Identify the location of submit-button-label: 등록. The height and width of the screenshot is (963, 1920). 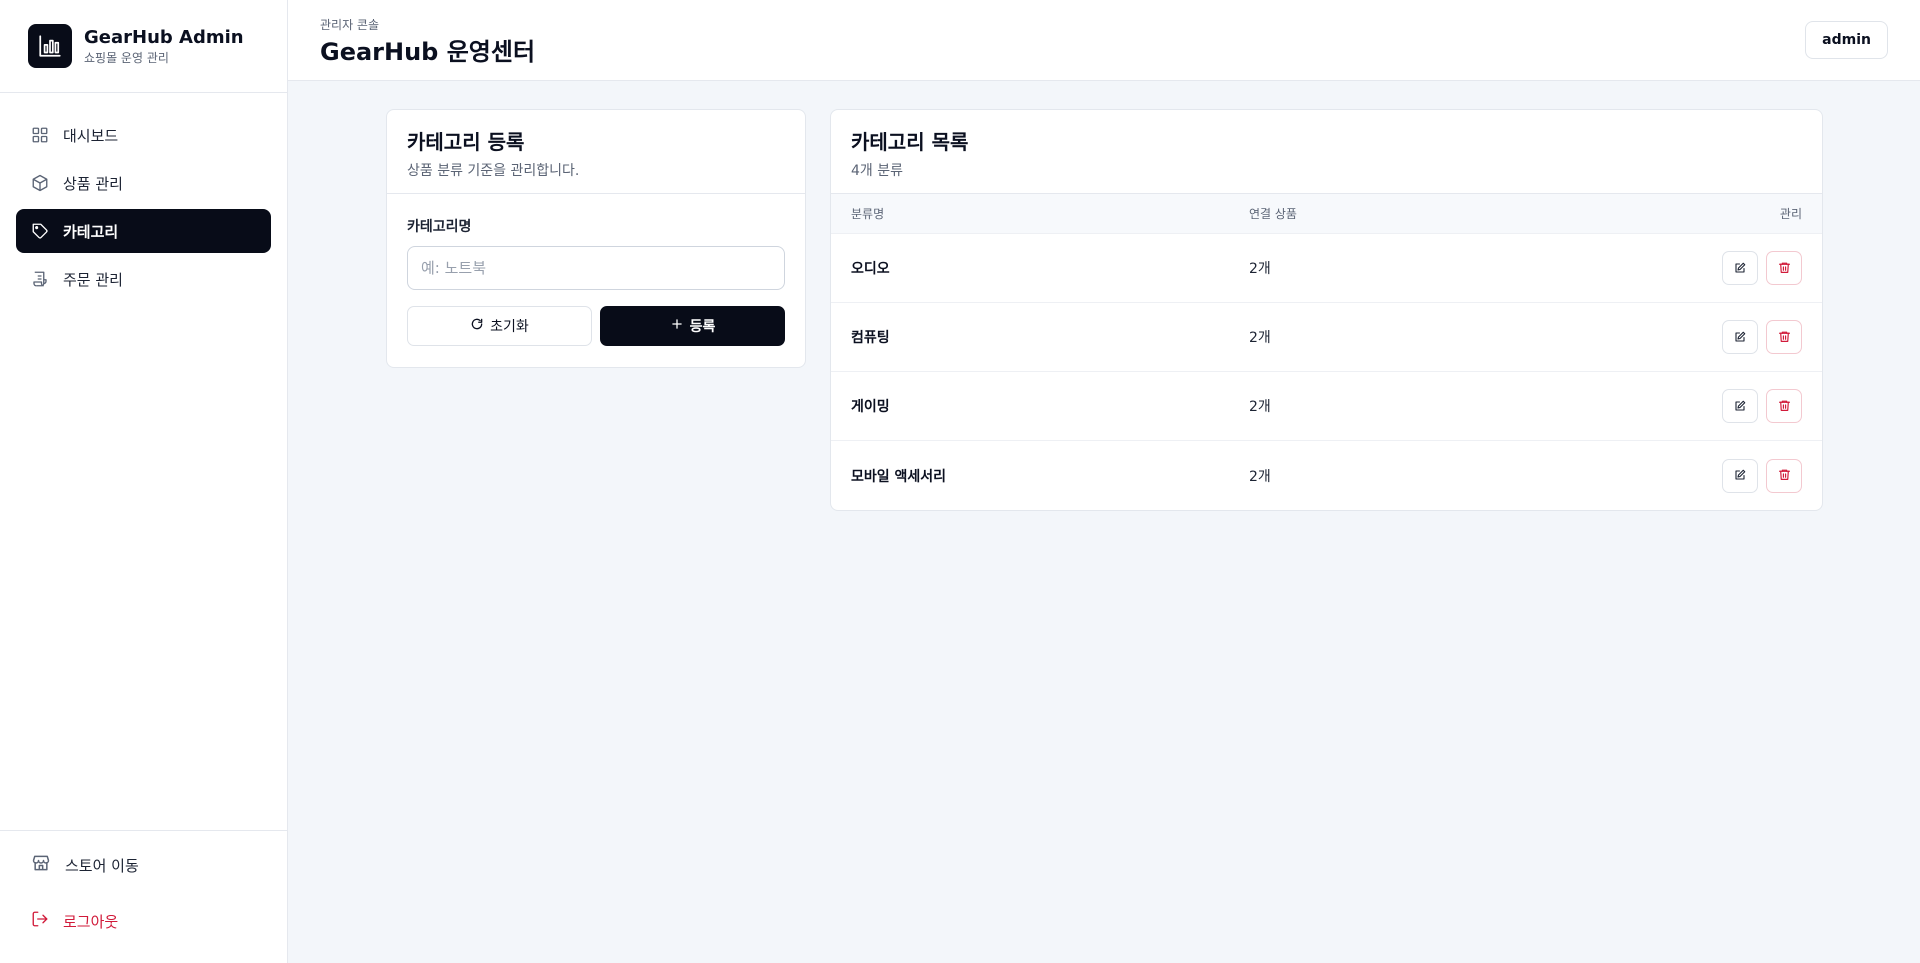
(702, 327).